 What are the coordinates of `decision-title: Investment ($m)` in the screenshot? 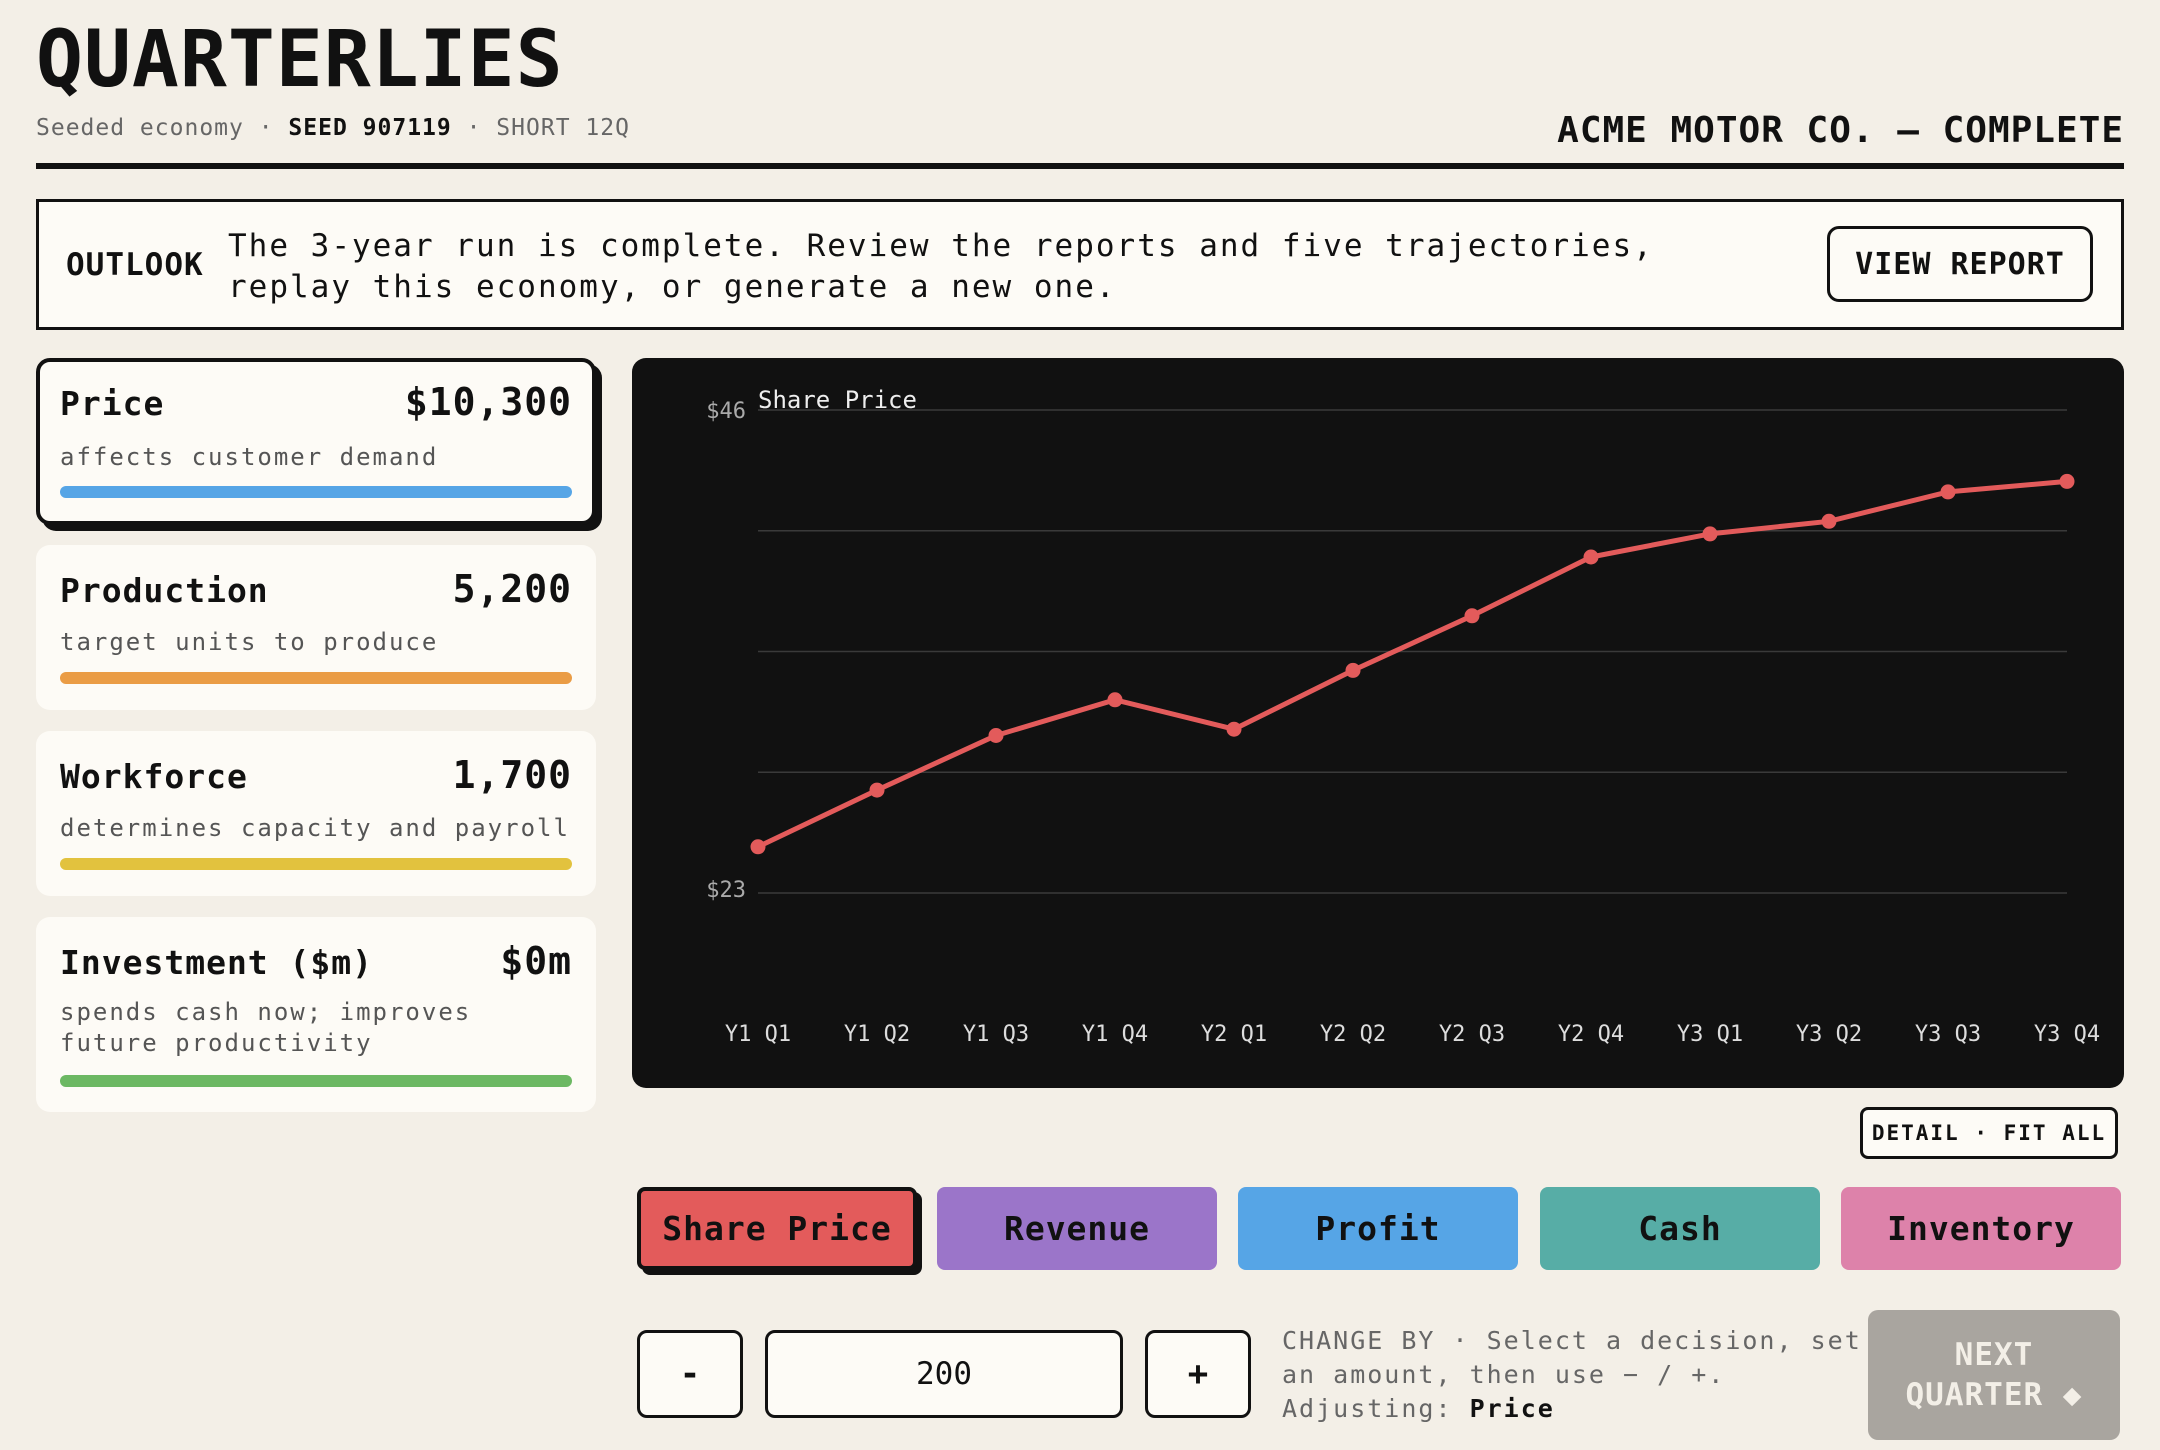 It's located at (217, 962).